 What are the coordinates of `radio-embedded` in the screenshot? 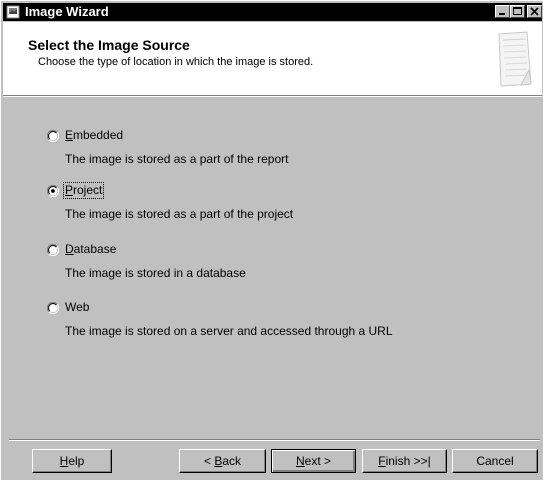 It's located at (53, 136).